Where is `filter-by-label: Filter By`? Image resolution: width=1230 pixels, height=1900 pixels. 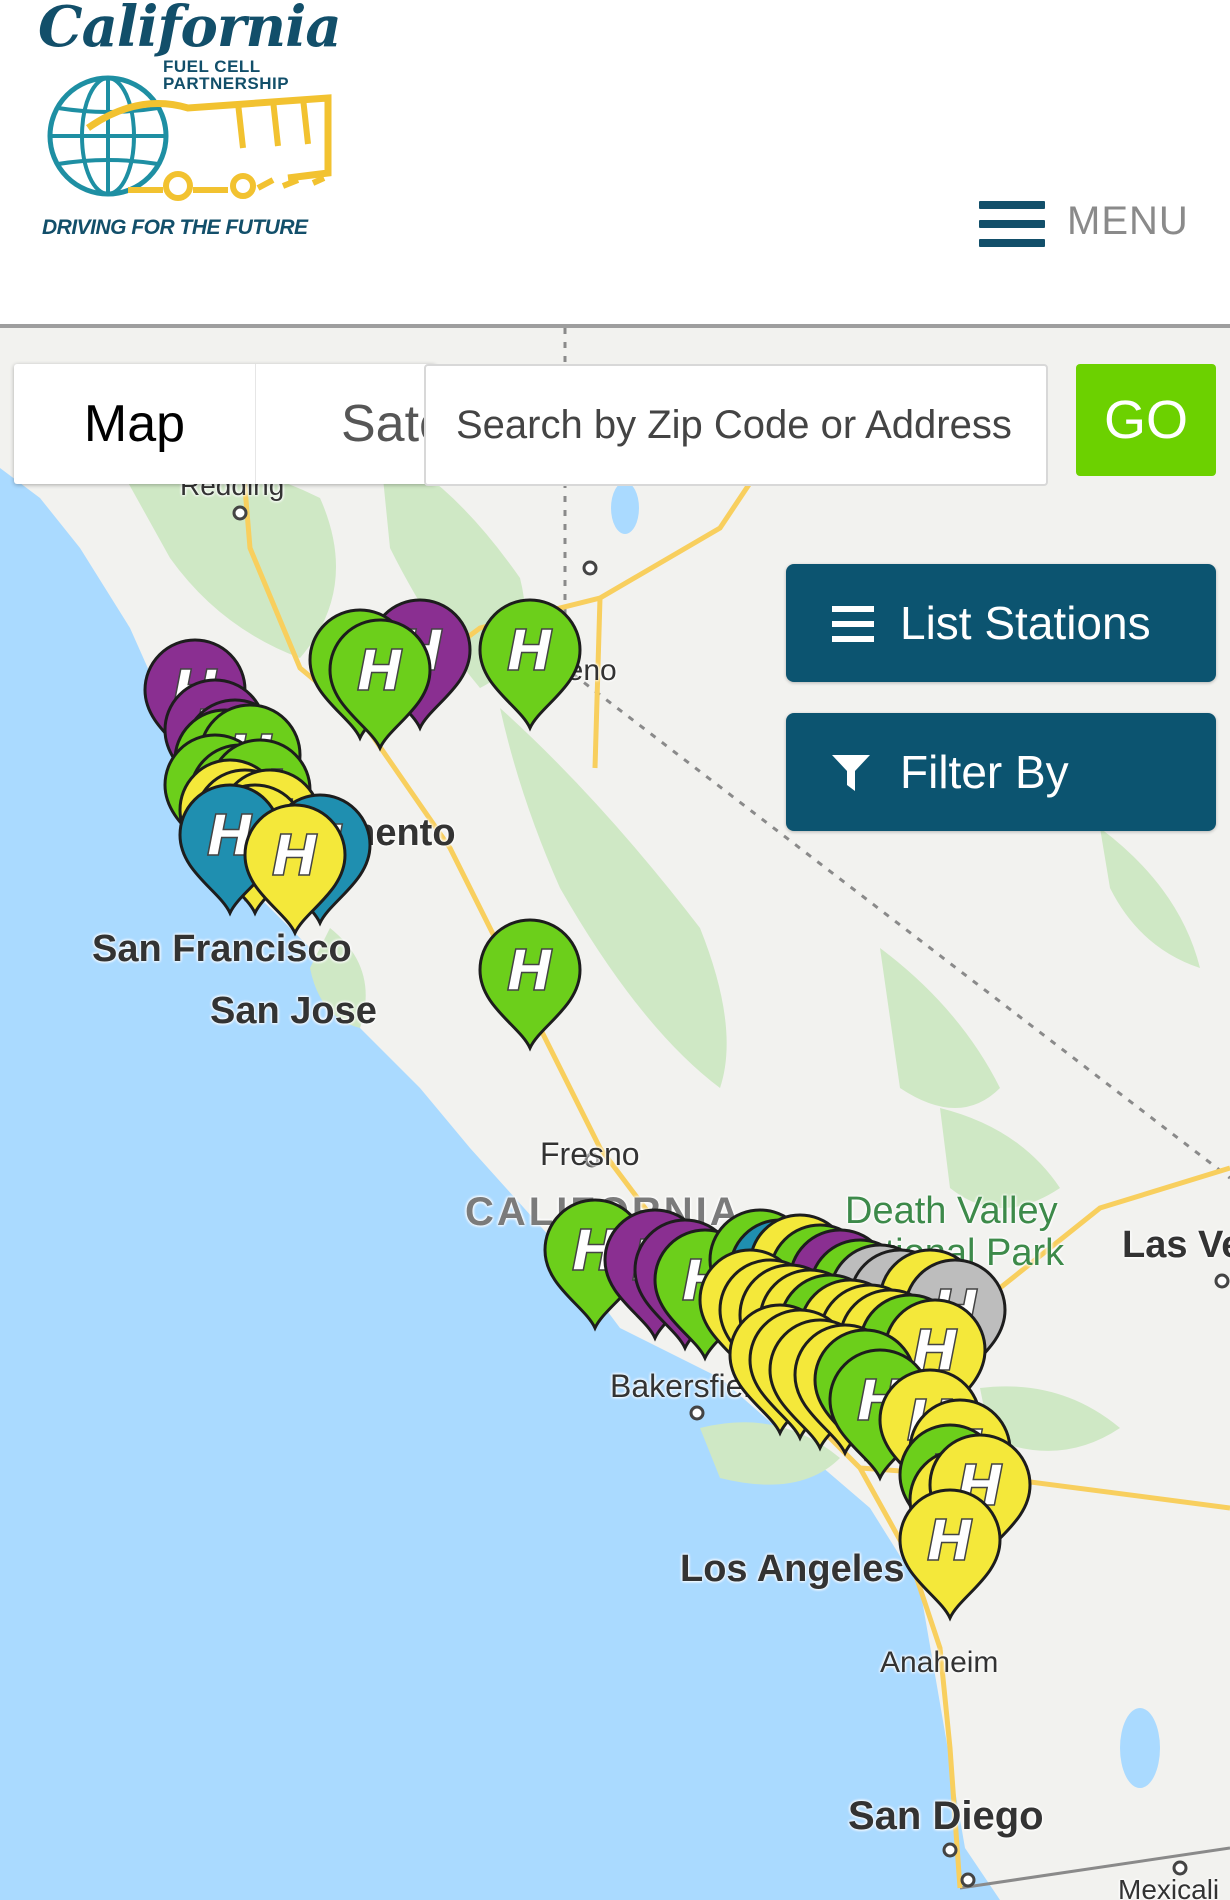
filter-by-label: Filter By is located at coordinates (984, 772).